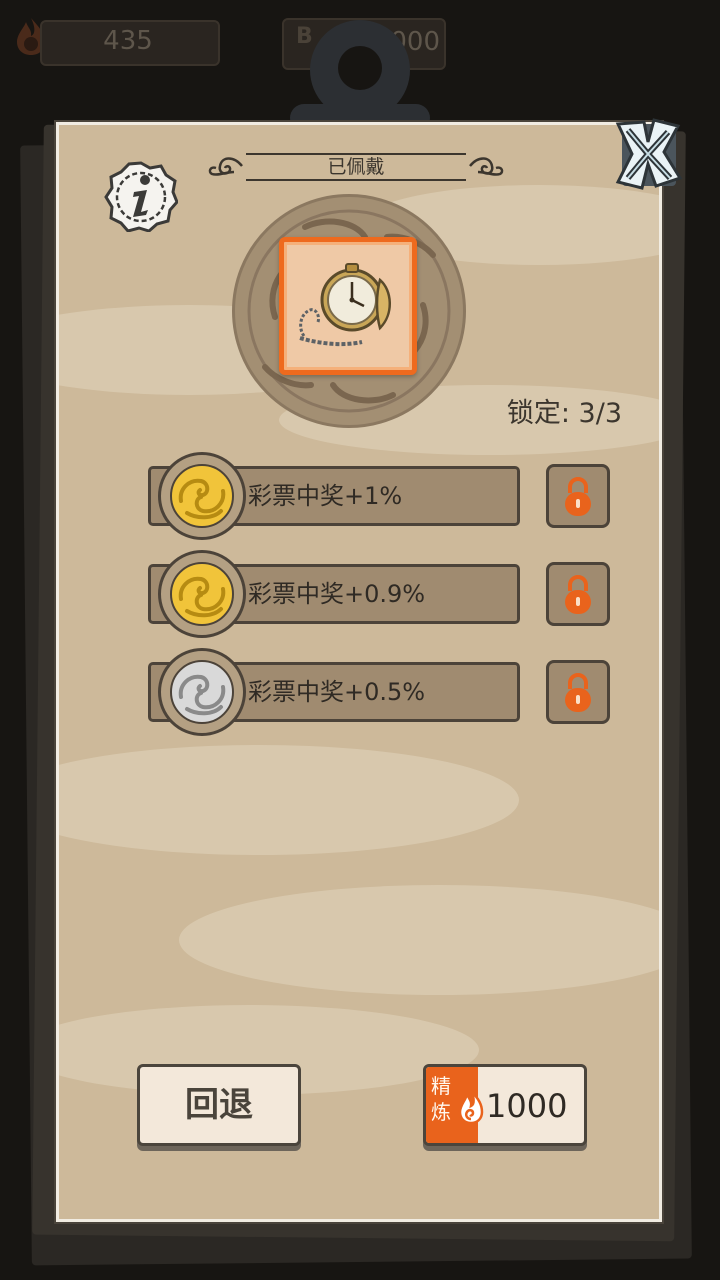 The image size is (720, 1280). Describe the element at coordinates (360, 68) in the screenshot. I see `panel-hanger-hole` at that location.